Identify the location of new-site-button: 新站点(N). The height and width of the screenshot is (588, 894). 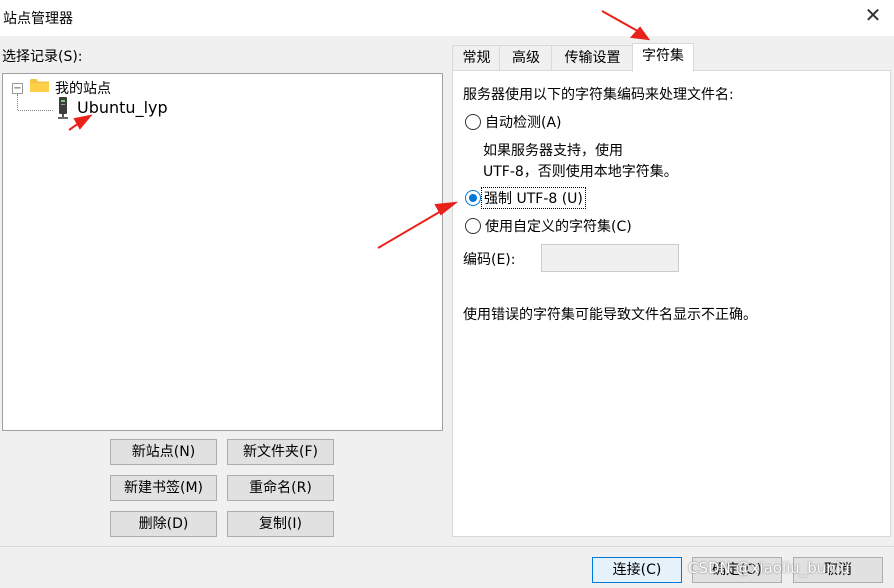
(163, 452).